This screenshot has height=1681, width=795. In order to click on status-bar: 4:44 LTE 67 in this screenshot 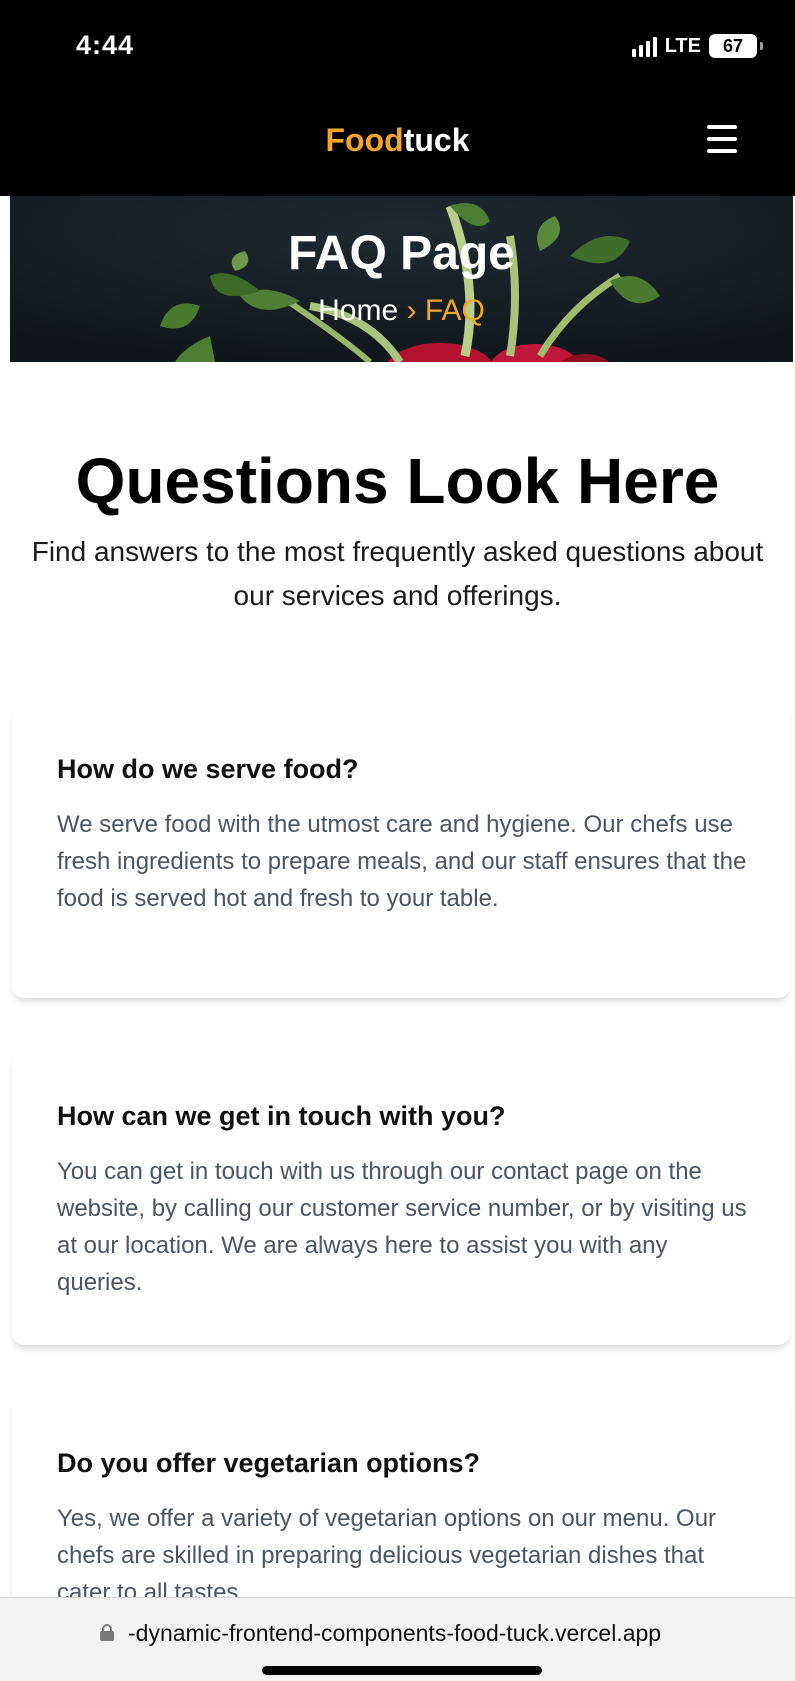, I will do `click(397, 50)`.